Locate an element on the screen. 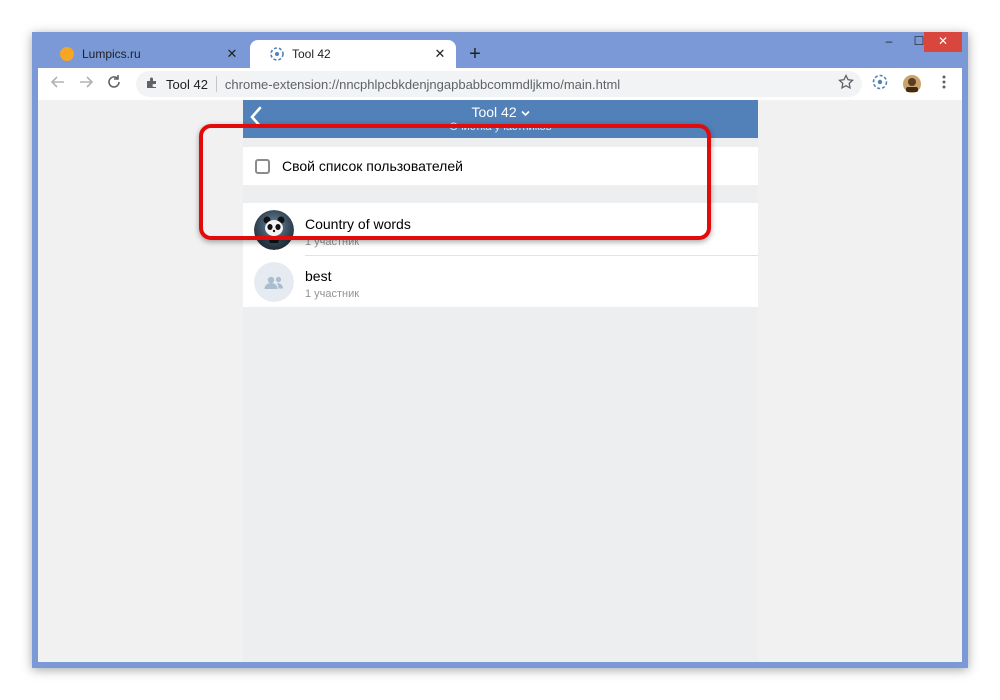  forward-arrow-icon is located at coordinates (86, 84).